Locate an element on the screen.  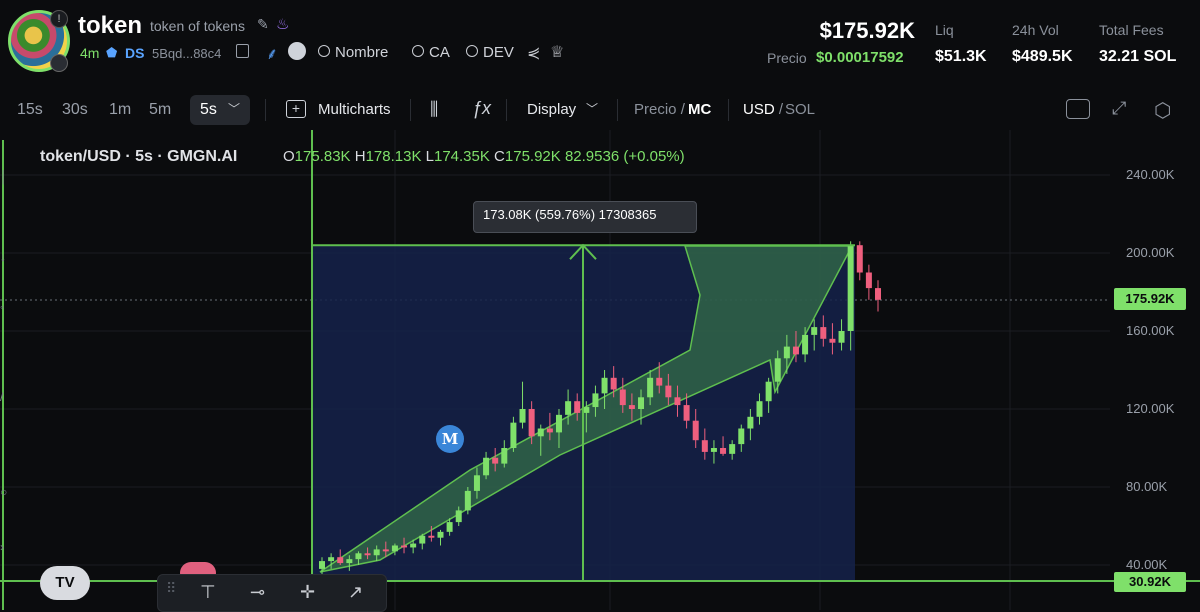
indicators-icon: ƒx is located at coordinates (481, 108).